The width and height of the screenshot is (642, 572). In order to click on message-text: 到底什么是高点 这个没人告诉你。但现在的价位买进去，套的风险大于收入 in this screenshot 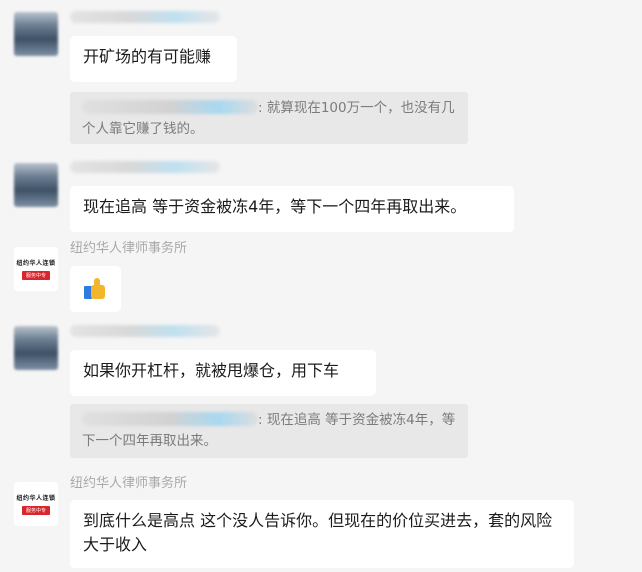, I will do `click(318, 532)`.